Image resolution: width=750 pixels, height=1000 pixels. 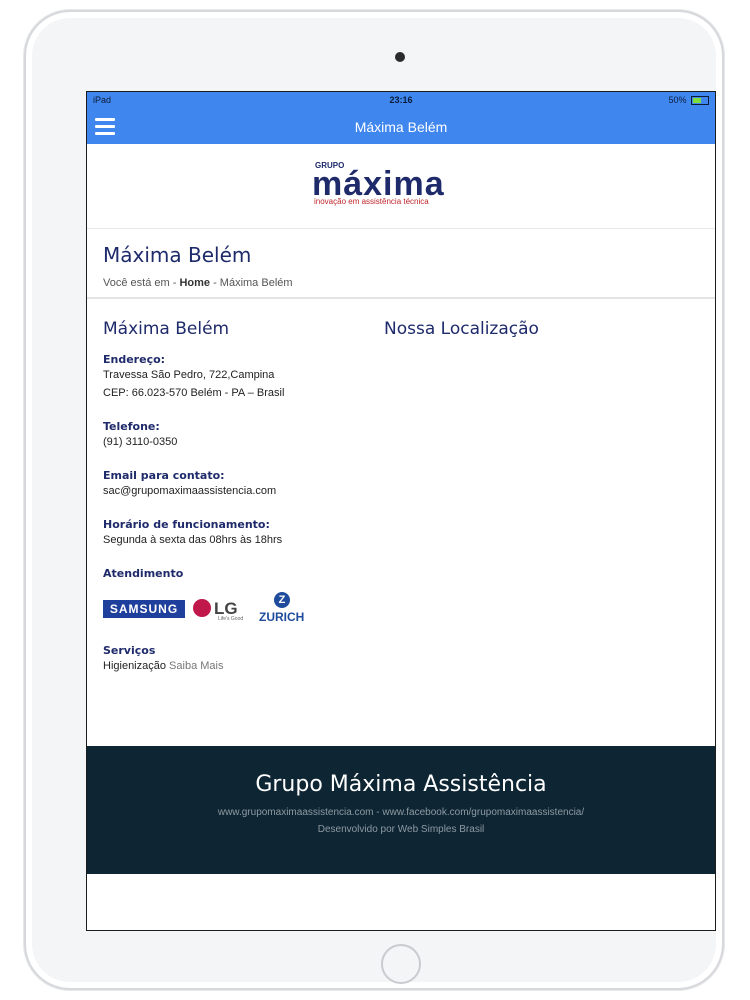 I want to click on breadcrumb: Você está em - Home - Máxima Belém, so click(x=401, y=283).